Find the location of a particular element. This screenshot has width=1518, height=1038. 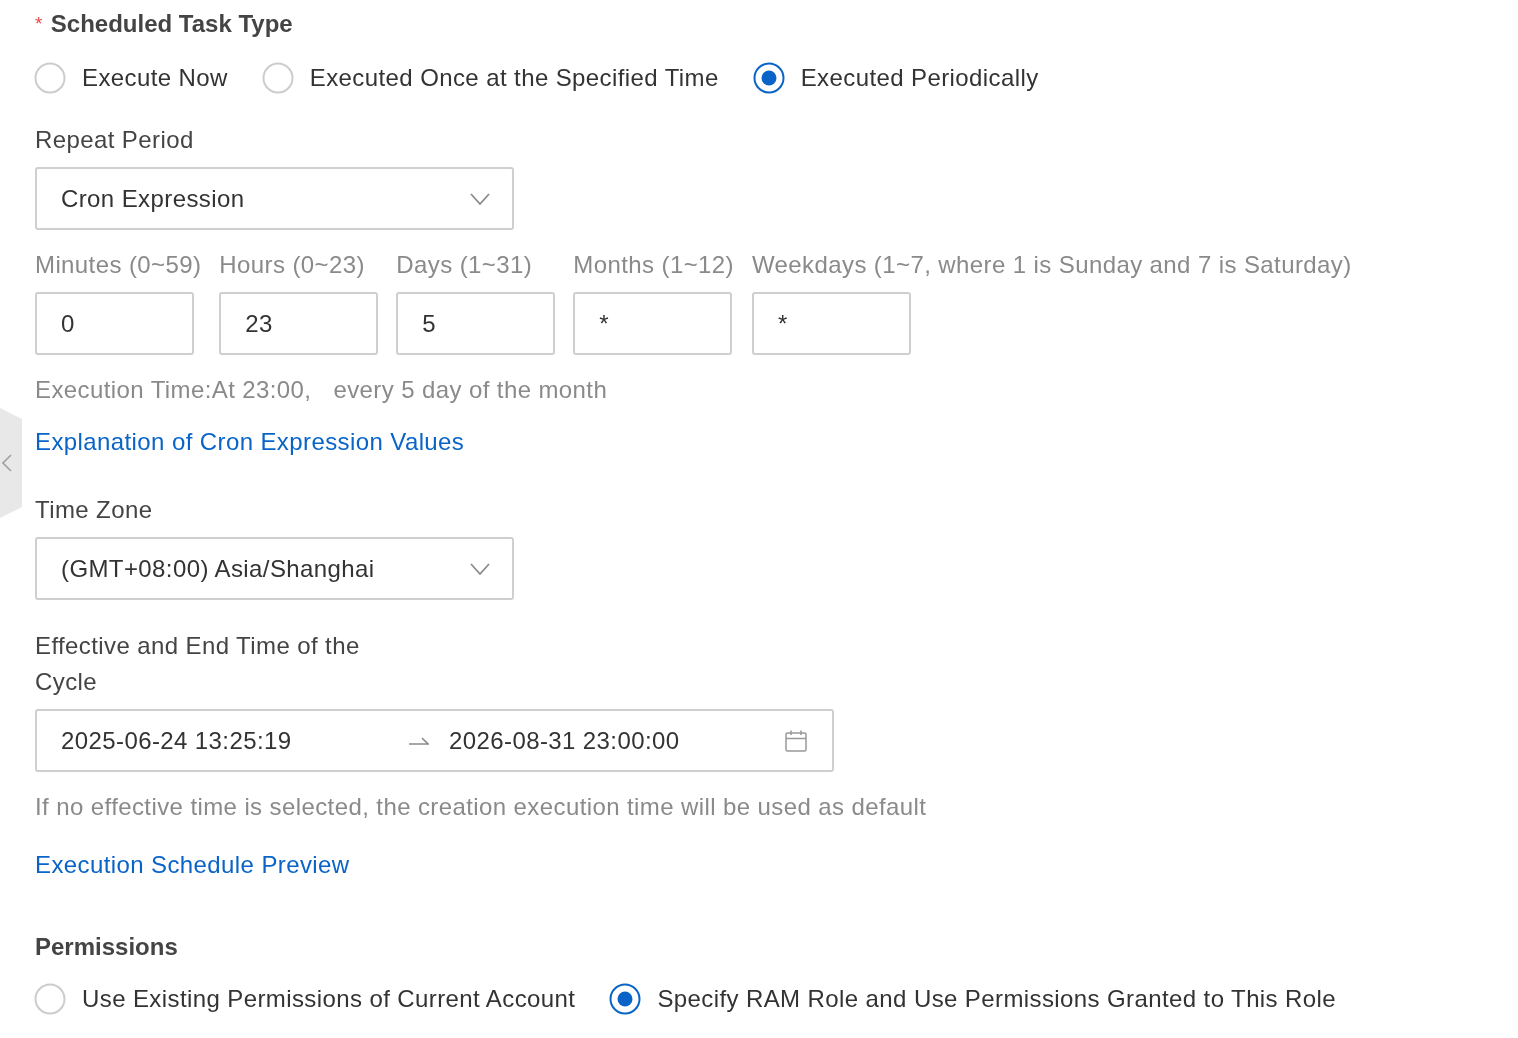

help-link: Explanation of Cron Expression Values is located at coordinates (250, 442).